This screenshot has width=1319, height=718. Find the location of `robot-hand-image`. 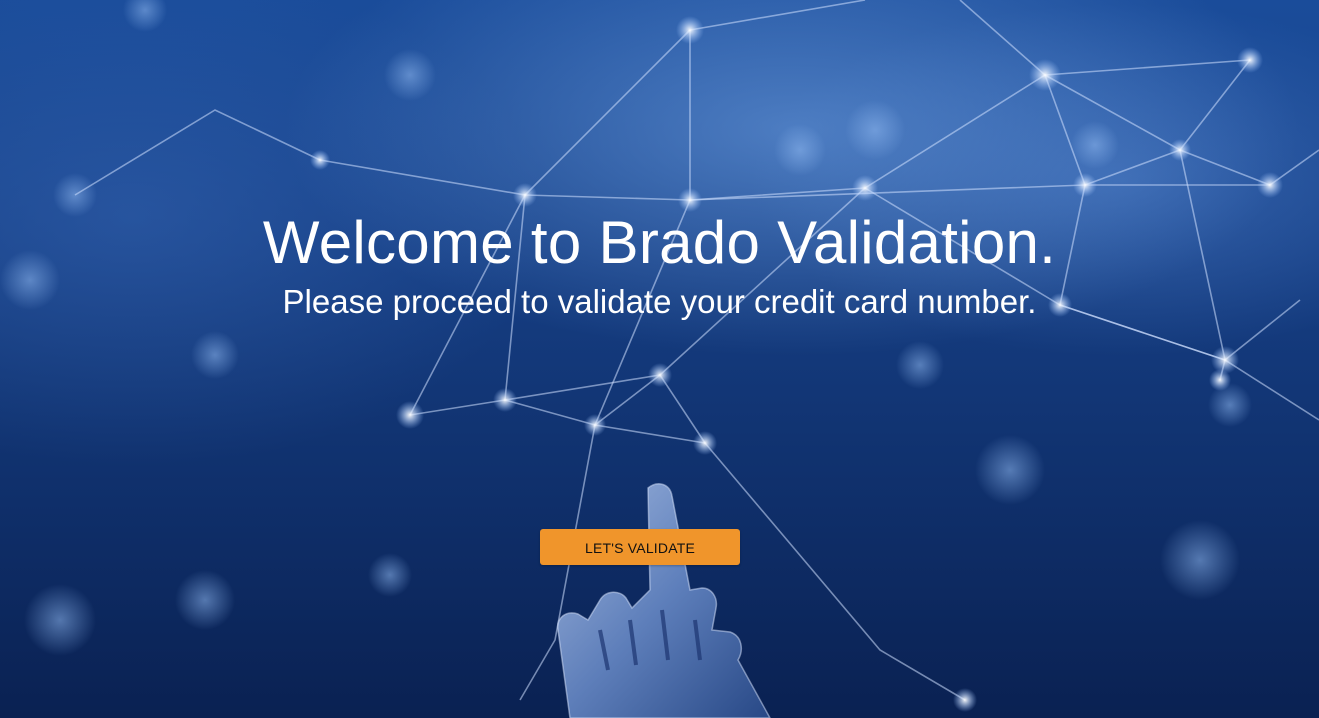

robot-hand-image is located at coordinates (664, 600).